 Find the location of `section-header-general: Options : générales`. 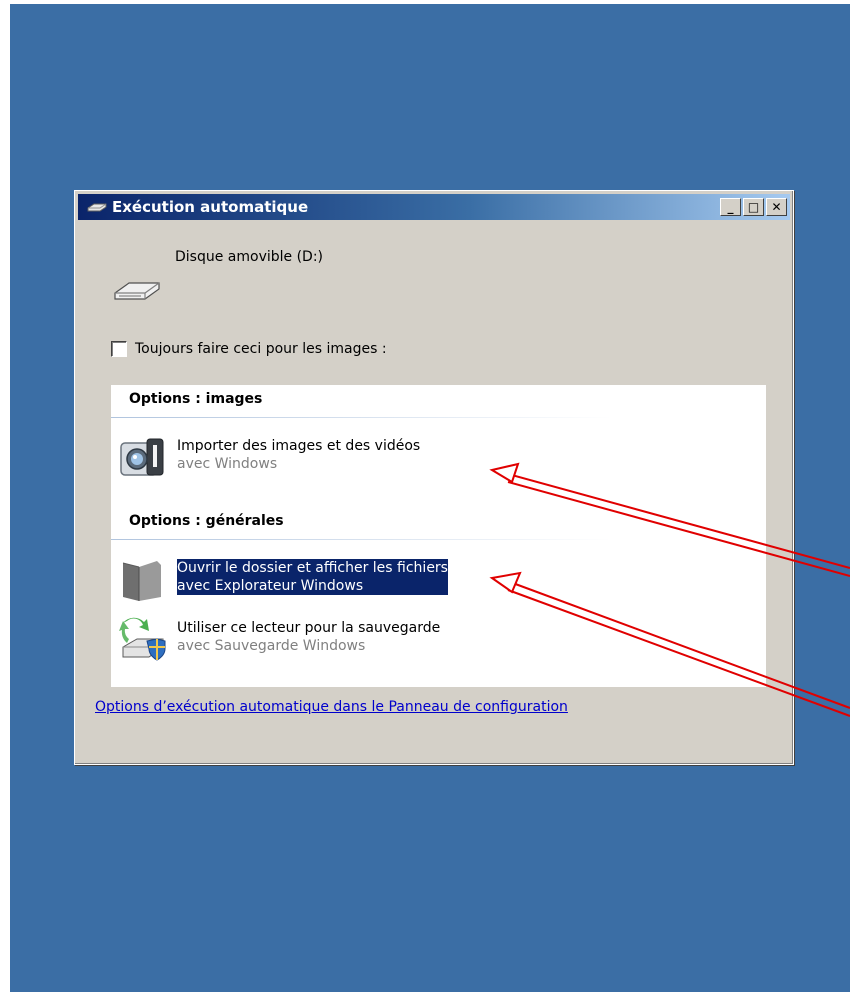

section-header-general: Options : générales is located at coordinates (206, 521).